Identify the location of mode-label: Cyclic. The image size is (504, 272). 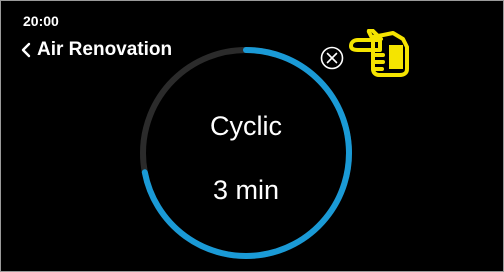
(246, 126).